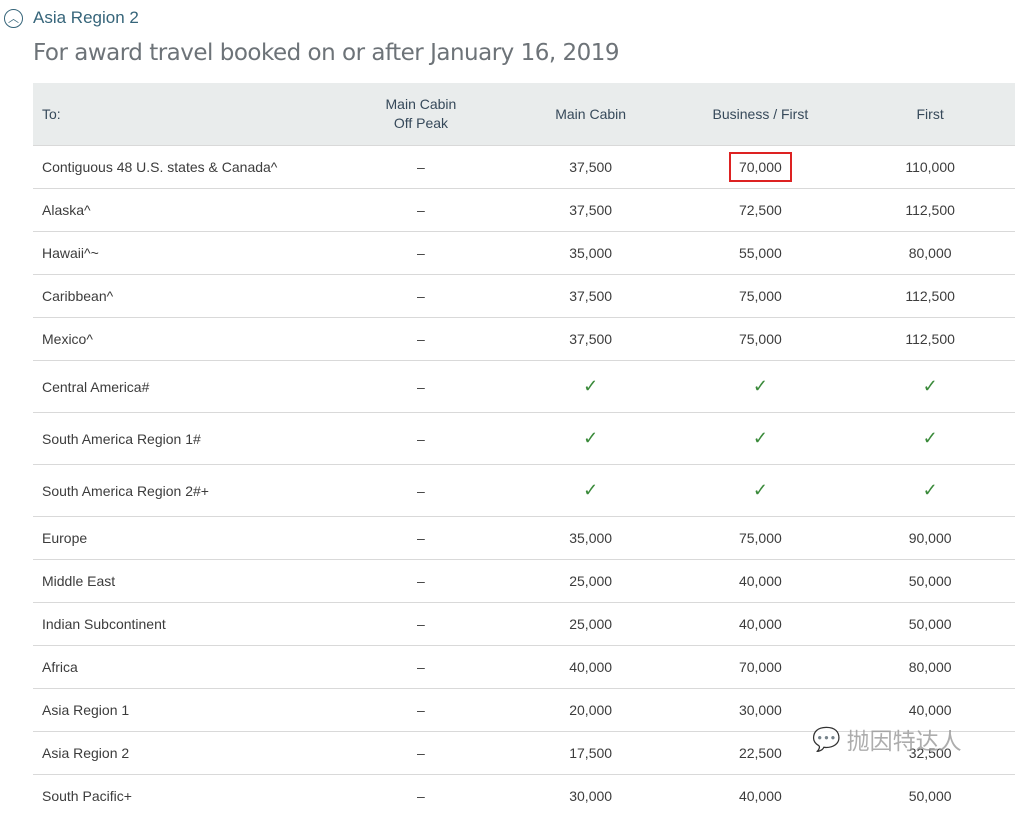  I want to click on cell-to: Alaska^, so click(184, 210).